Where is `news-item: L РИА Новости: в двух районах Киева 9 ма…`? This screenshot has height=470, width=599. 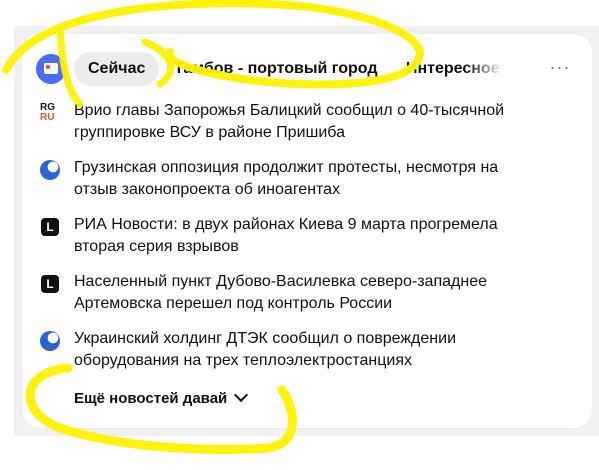 news-item: L РИА Новости: в двух районах Киева 9 ма… is located at coordinates (292, 237).